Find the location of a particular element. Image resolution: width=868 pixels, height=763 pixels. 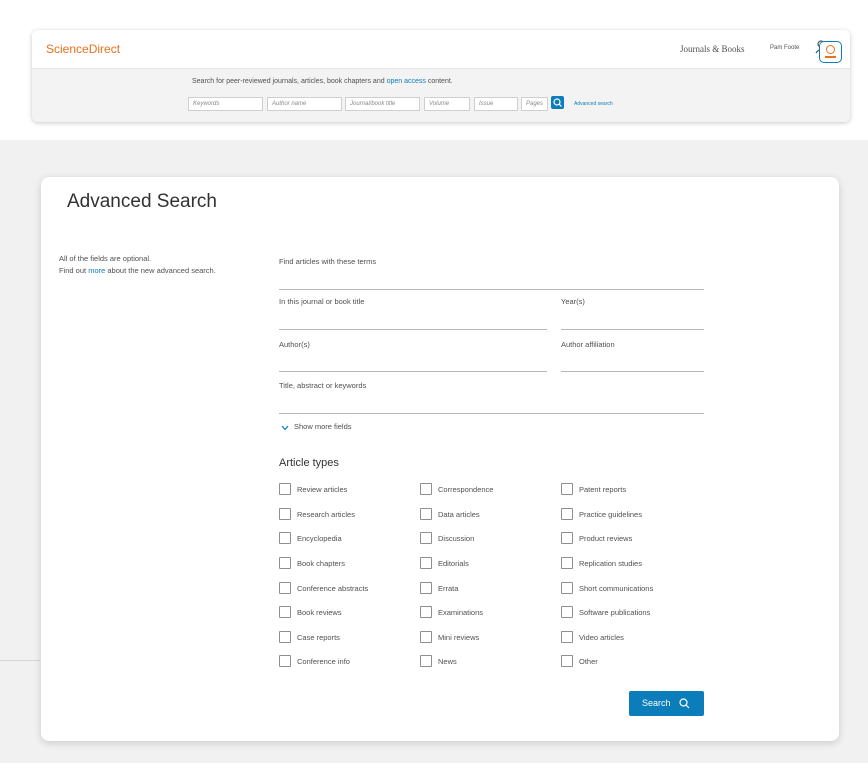

open-access-link: open access is located at coordinates (406, 81).